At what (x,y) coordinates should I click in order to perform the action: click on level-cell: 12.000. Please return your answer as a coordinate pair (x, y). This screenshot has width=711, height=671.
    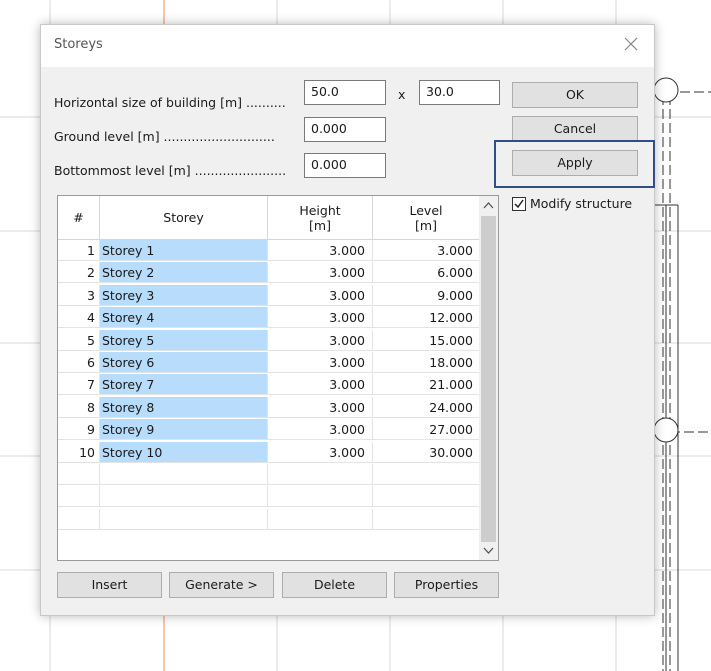
    Looking at the image, I should click on (426, 318).